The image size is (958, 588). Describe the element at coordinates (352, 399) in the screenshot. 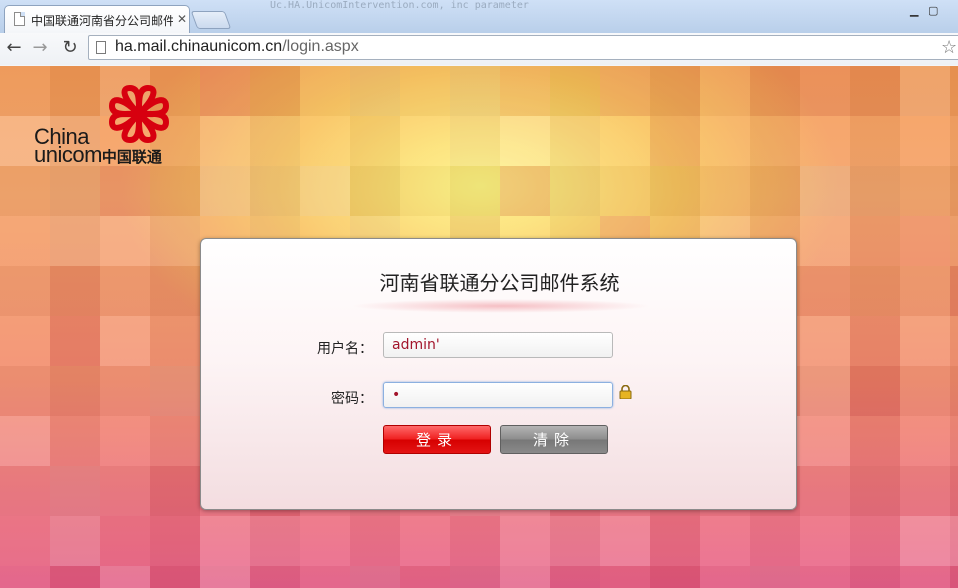

I see `password-label: 密码：` at that location.